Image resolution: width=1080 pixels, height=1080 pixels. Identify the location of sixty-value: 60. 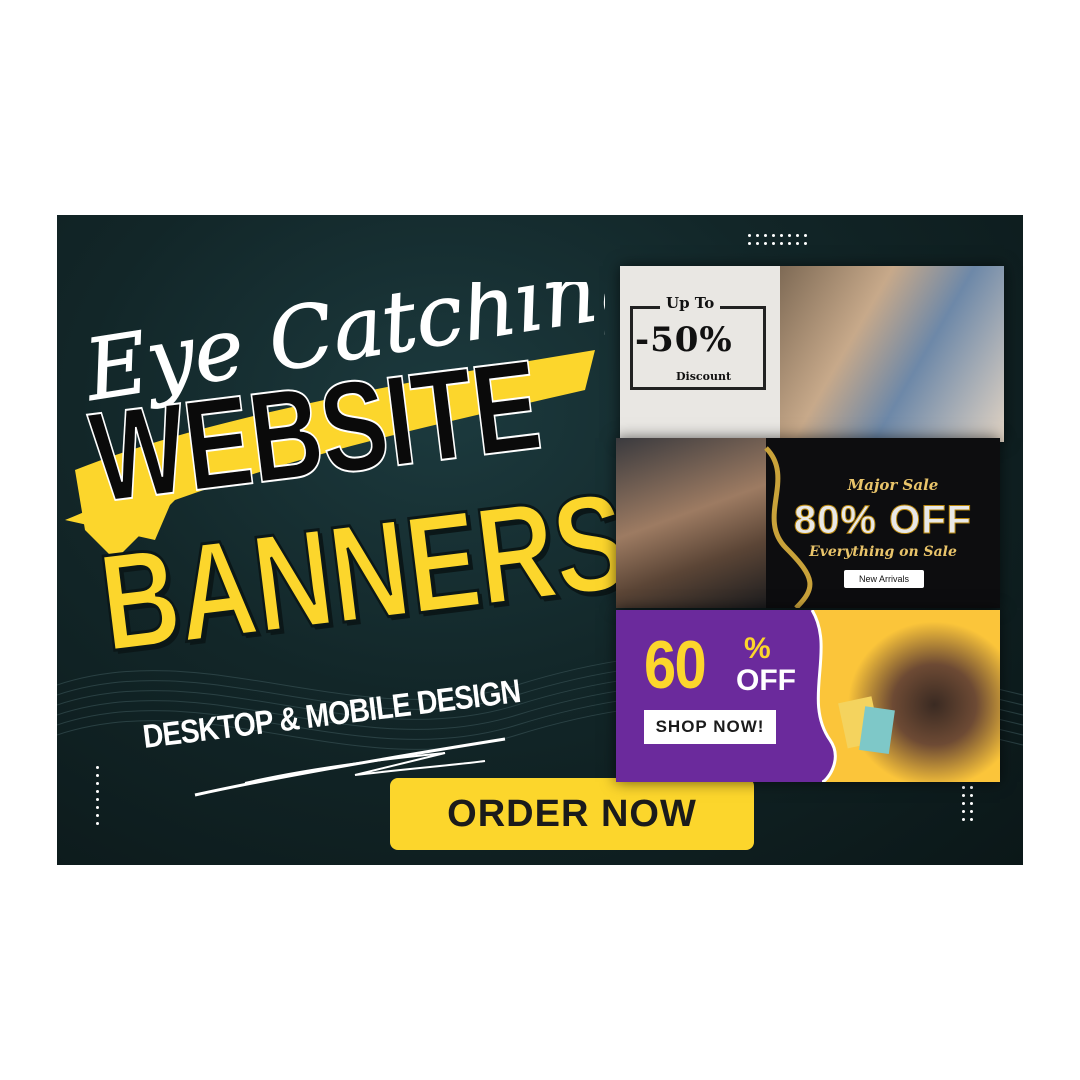
(675, 665).